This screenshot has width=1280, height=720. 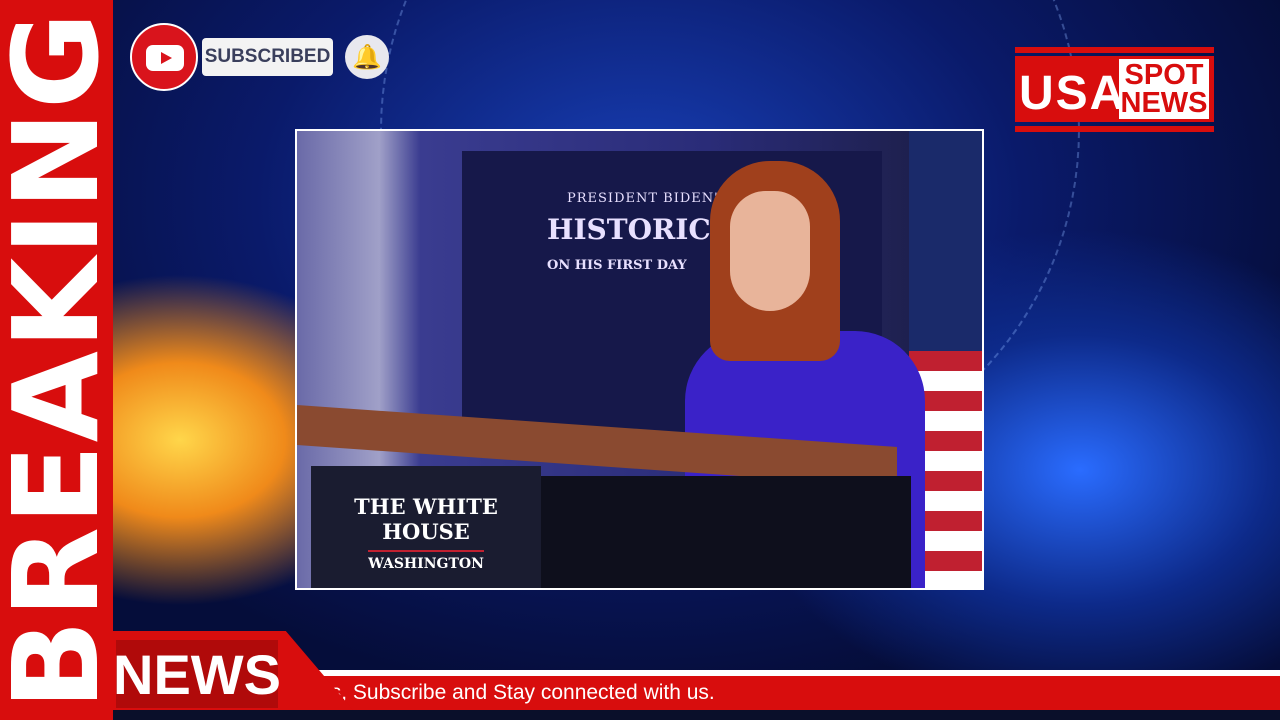 I want to click on podium-text: THE WHITE HOUSE, so click(x=426, y=519).